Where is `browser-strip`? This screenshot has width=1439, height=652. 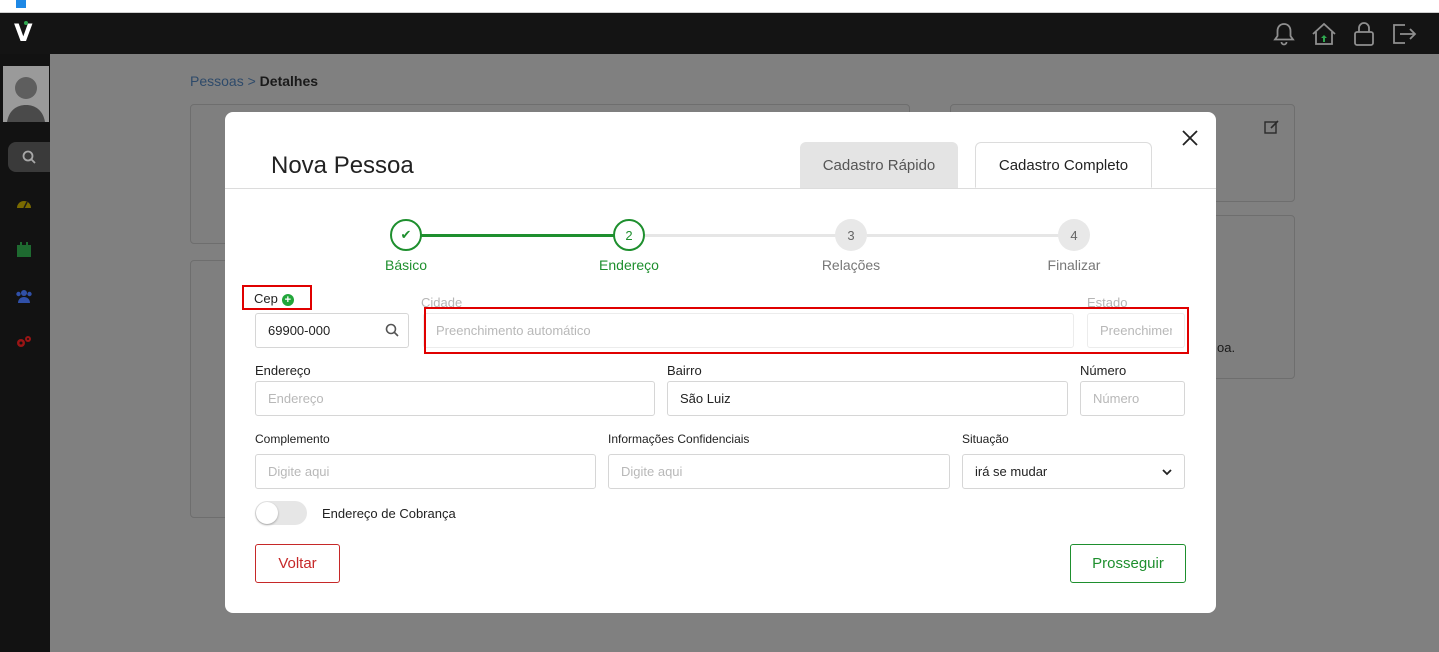 browser-strip is located at coordinates (719, 6).